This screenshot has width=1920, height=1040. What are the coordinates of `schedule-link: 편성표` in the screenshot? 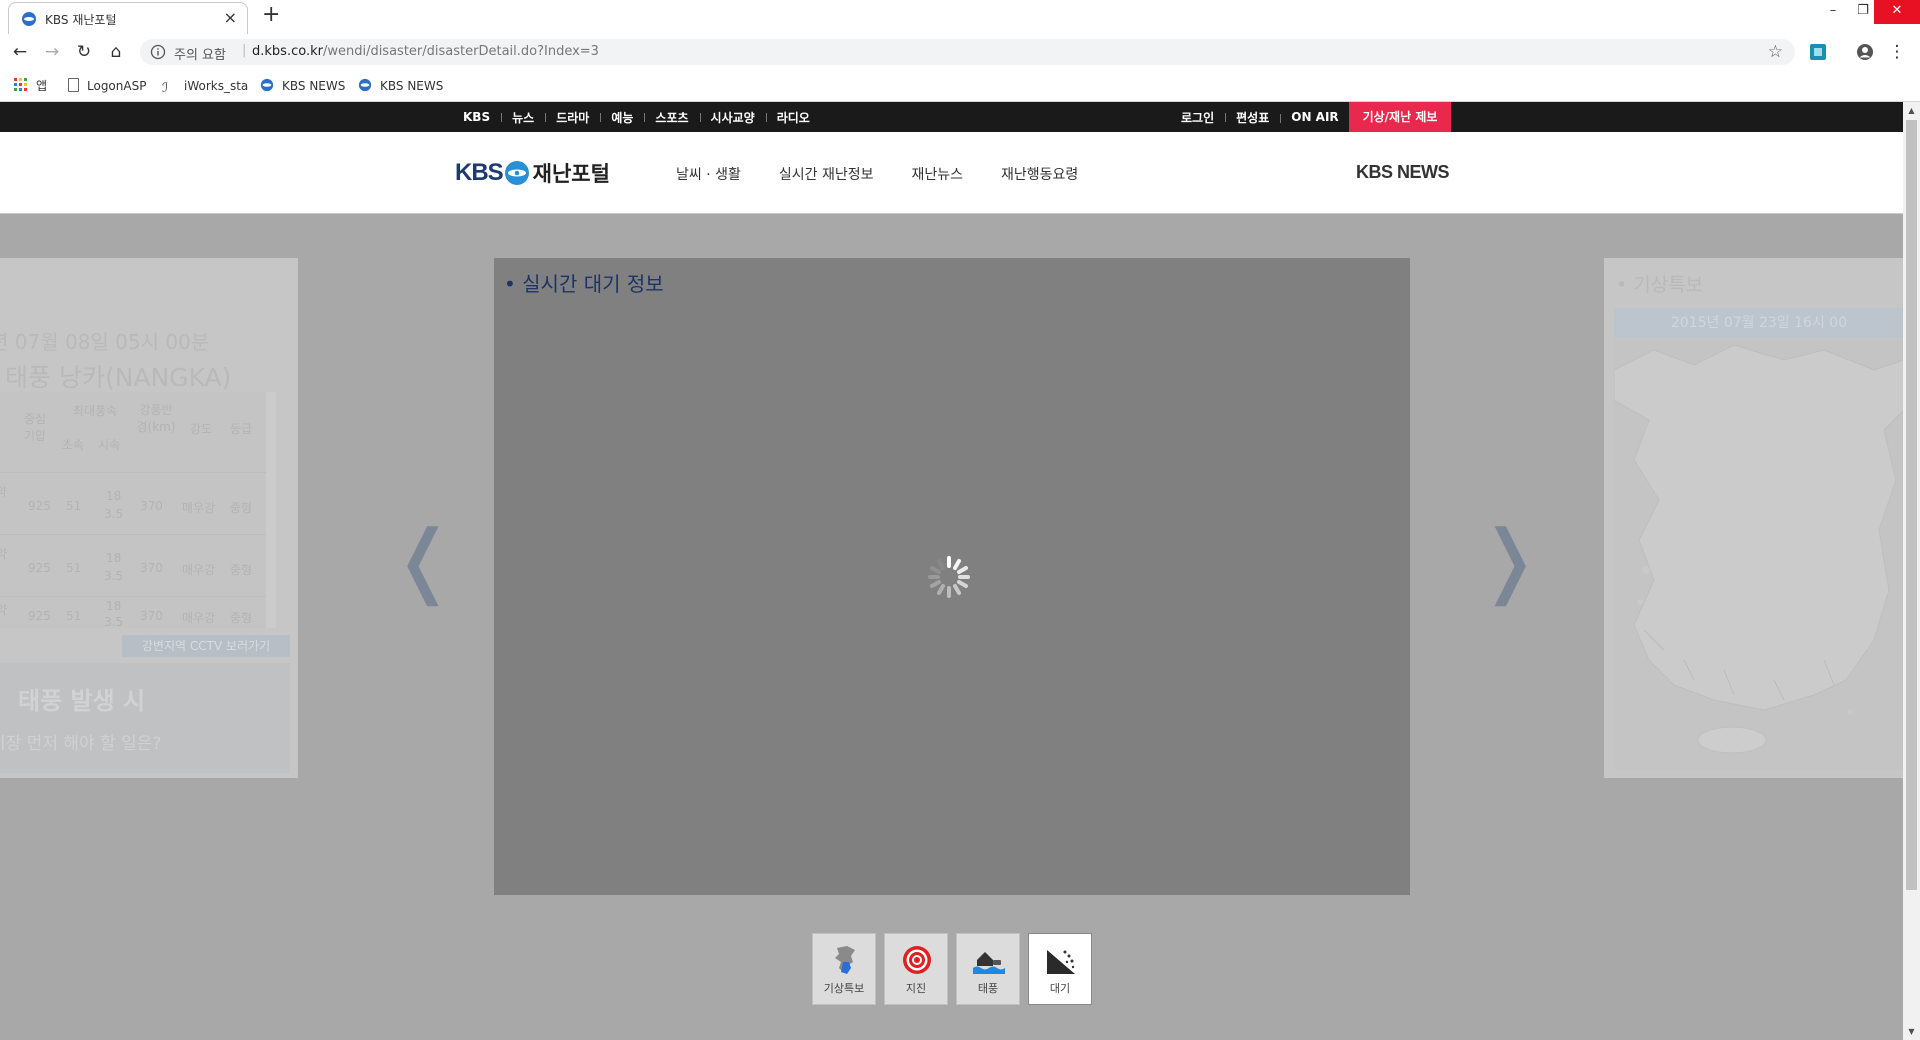 It's located at (1252, 117).